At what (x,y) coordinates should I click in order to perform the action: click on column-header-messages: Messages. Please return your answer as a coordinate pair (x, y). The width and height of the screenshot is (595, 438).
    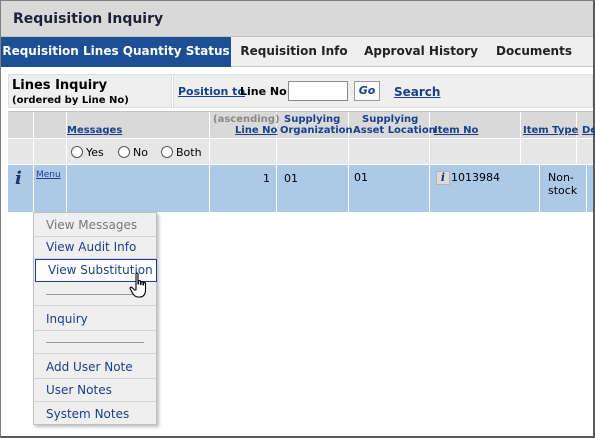
    Looking at the image, I should click on (94, 130).